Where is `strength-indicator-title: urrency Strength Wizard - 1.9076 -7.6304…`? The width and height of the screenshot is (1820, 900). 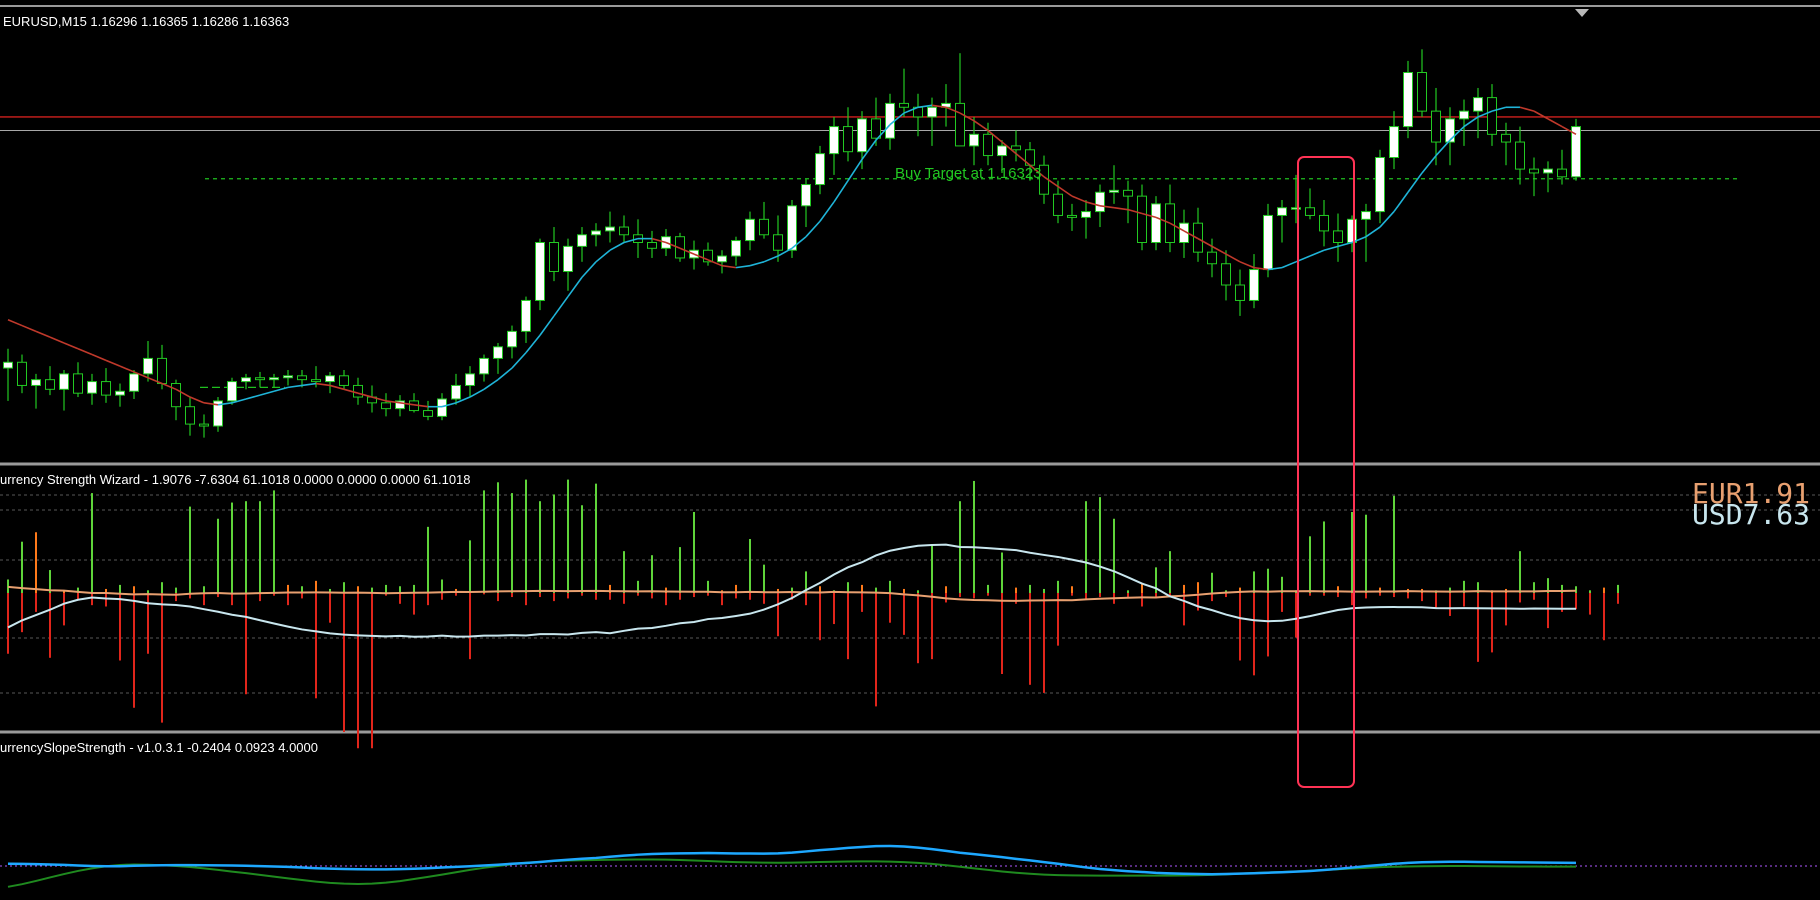
strength-indicator-title: urrency Strength Wizard - 1.9076 -7.6304… is located at coordinates (235, 479).